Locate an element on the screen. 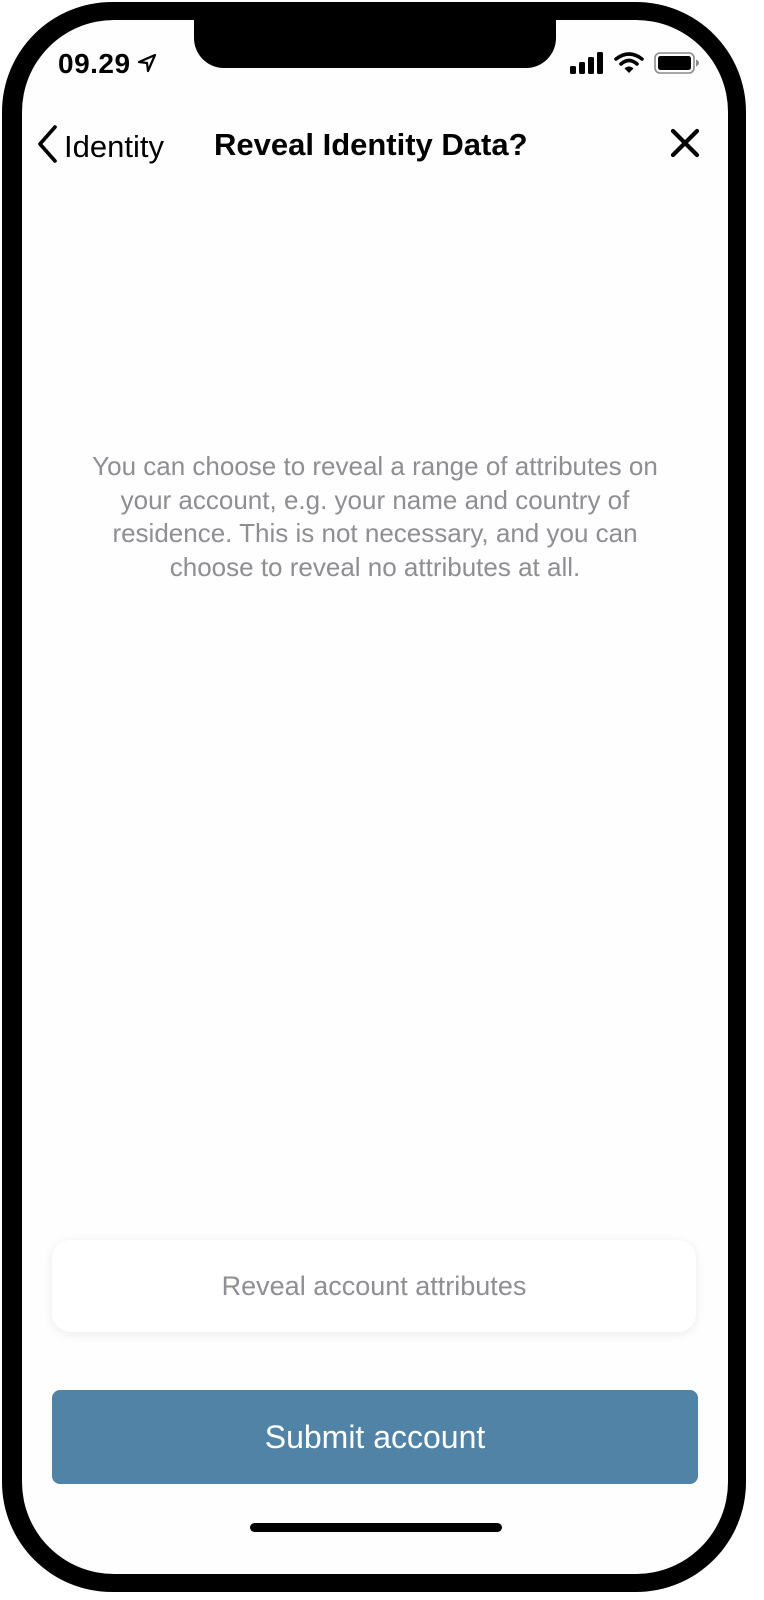 The height and width of the screenshot is (1600, 764). back-button: Identity is located at coordinates (100, 146).